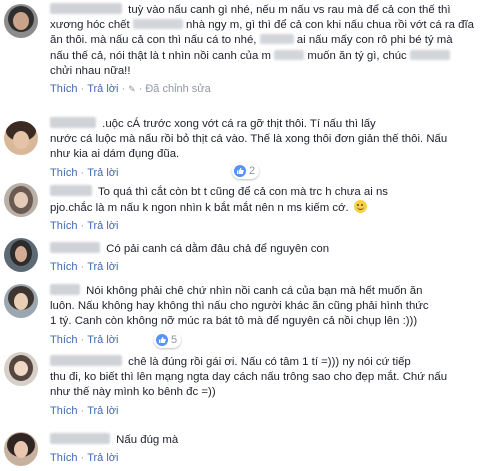 The height and width of the screenshot is (471, 502). Describe the element at coordinates (177, 89) in the screenshot. I see `edited-label: Đã chỉnh sửa` at that location.